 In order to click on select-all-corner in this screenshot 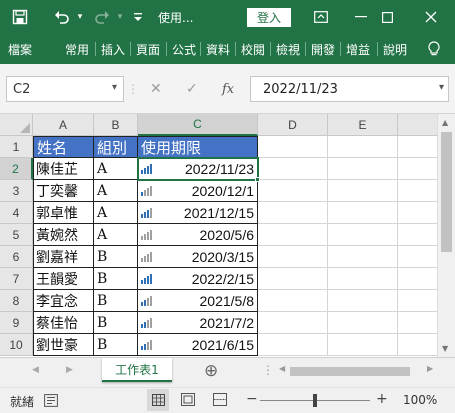, I will do `click(16, 125)`.